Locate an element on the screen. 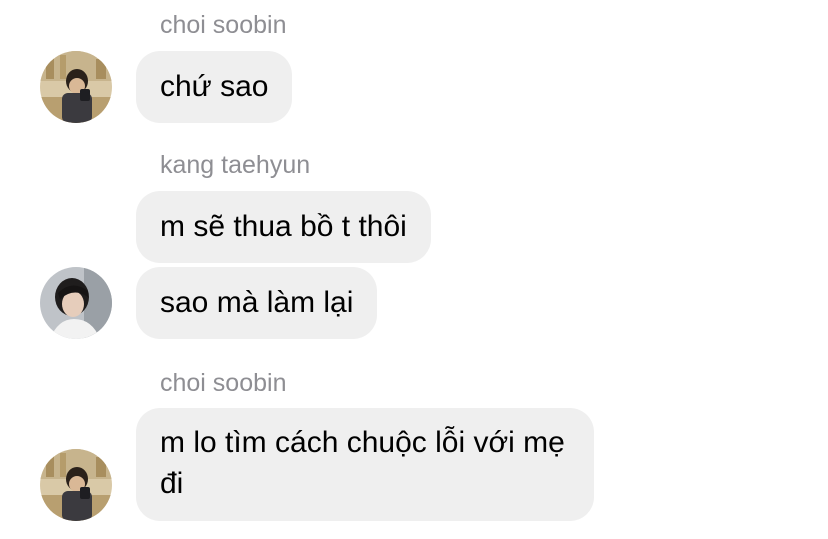 The width and height of the screenshot is (828, 539). message-bubble: sao mà làm lại is located at coordinates (257, 303).